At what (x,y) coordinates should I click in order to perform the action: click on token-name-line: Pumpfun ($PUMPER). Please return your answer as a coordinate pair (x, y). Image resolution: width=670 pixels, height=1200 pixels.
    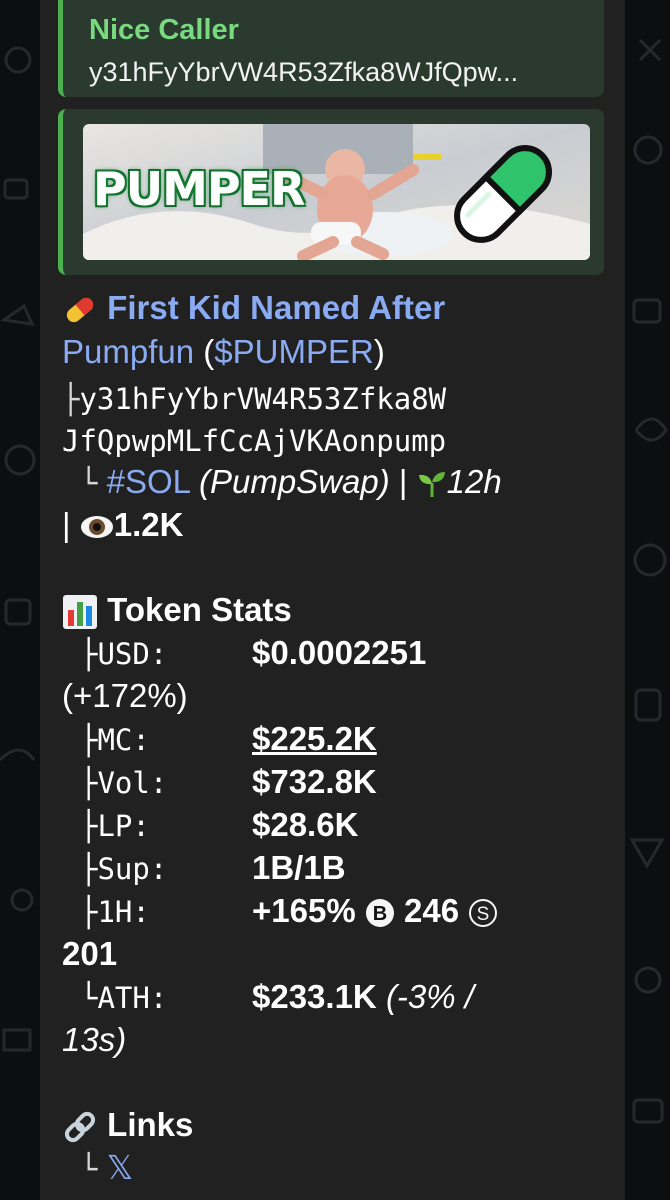
    Looking at the image, I should click on (223, 351).